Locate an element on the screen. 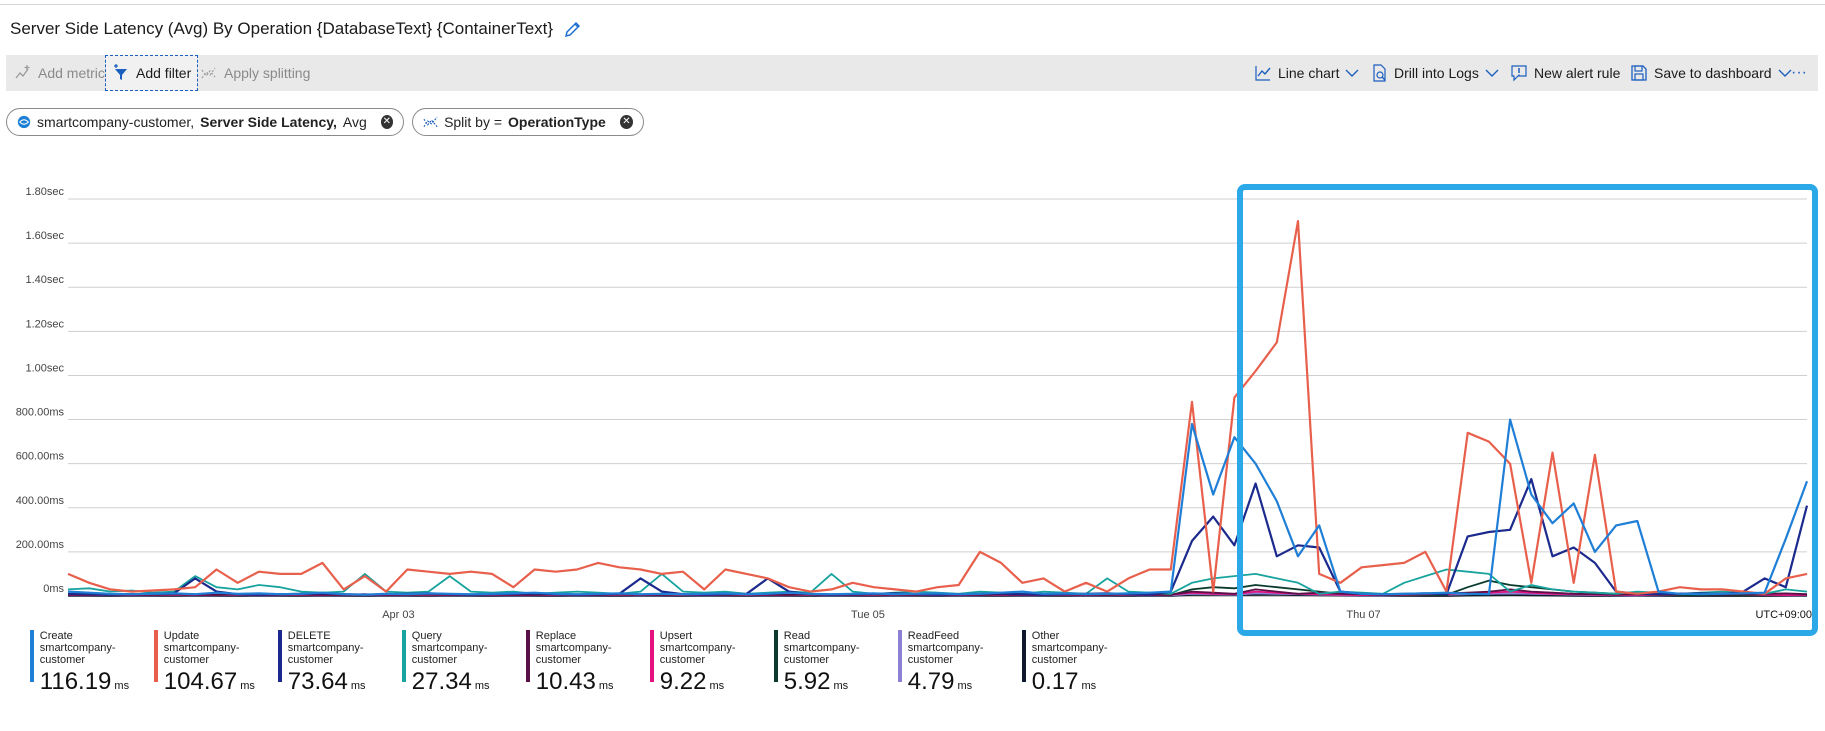  legend-item-update: Update smartcompany-customer 104.67 ms is located at coordinates (216, 665).